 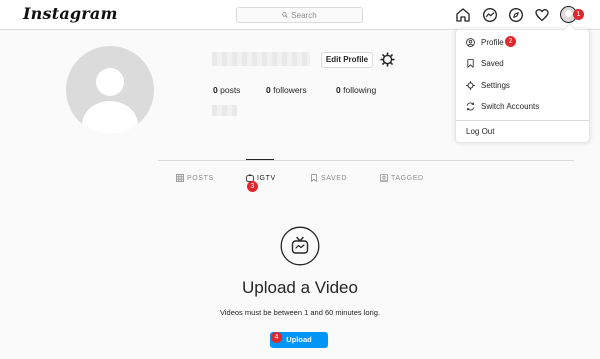 I want to click on explore-icon, so click(x=516, y=15).